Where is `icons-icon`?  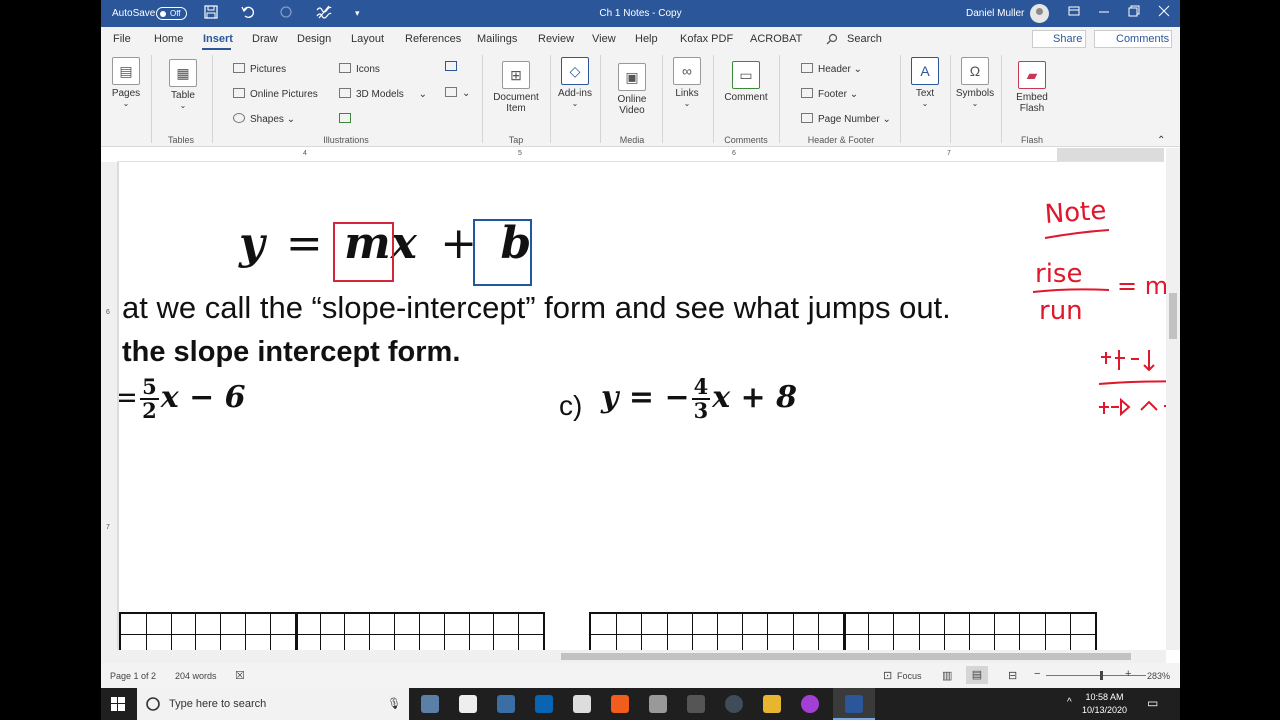
icons-icon is located at coordinates (345, 68).